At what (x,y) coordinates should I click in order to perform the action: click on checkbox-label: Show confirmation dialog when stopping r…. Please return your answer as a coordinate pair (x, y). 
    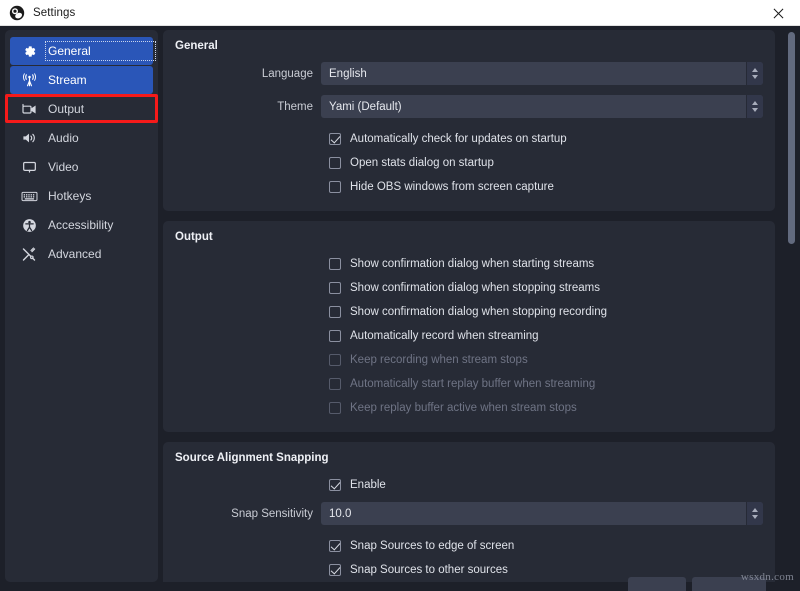
    Looking at the image, I should click on (478, 312).